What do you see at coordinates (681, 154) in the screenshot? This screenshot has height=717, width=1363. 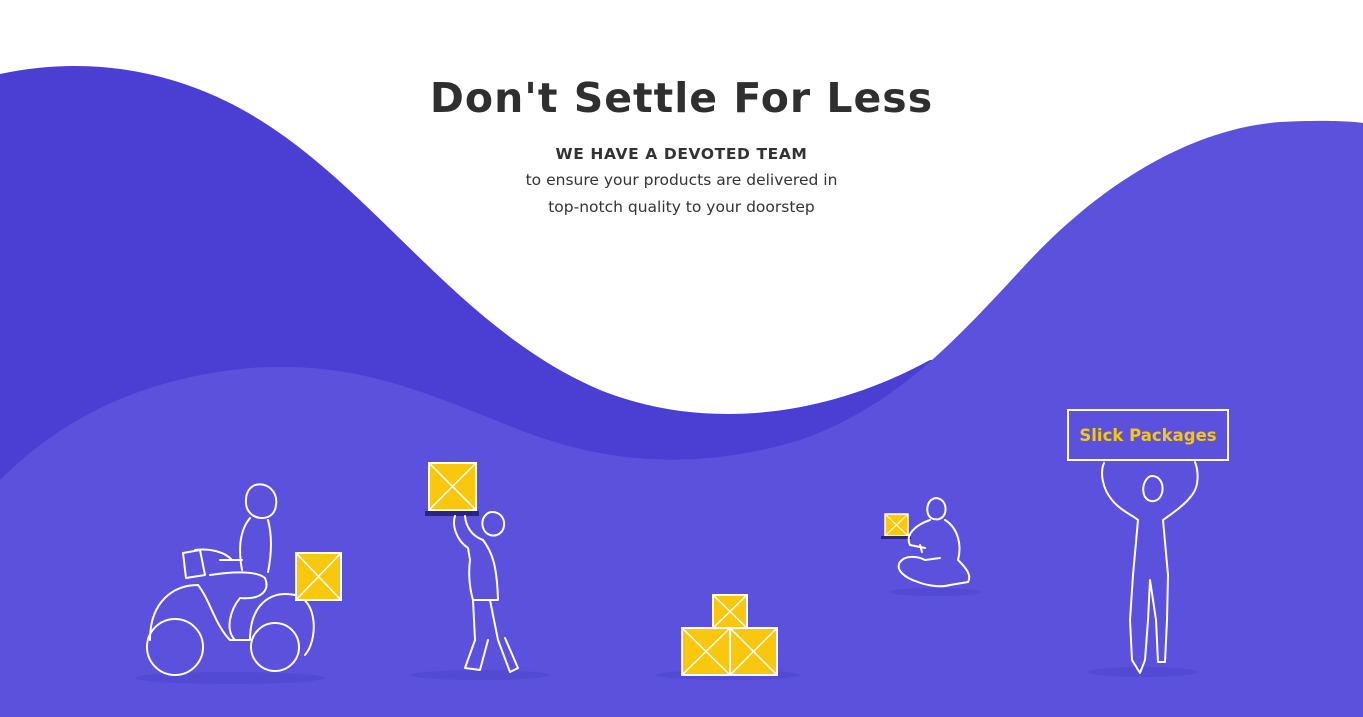 I see `hero-subheading: WE HAVE A DEVOTED TEAM` at bounding box center [681, 154].